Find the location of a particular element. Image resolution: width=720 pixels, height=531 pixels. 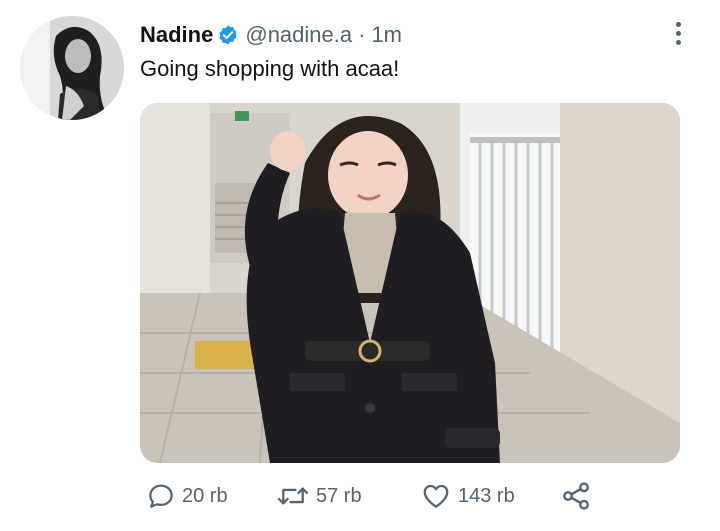

avatar is located at coordinates (72, 68).